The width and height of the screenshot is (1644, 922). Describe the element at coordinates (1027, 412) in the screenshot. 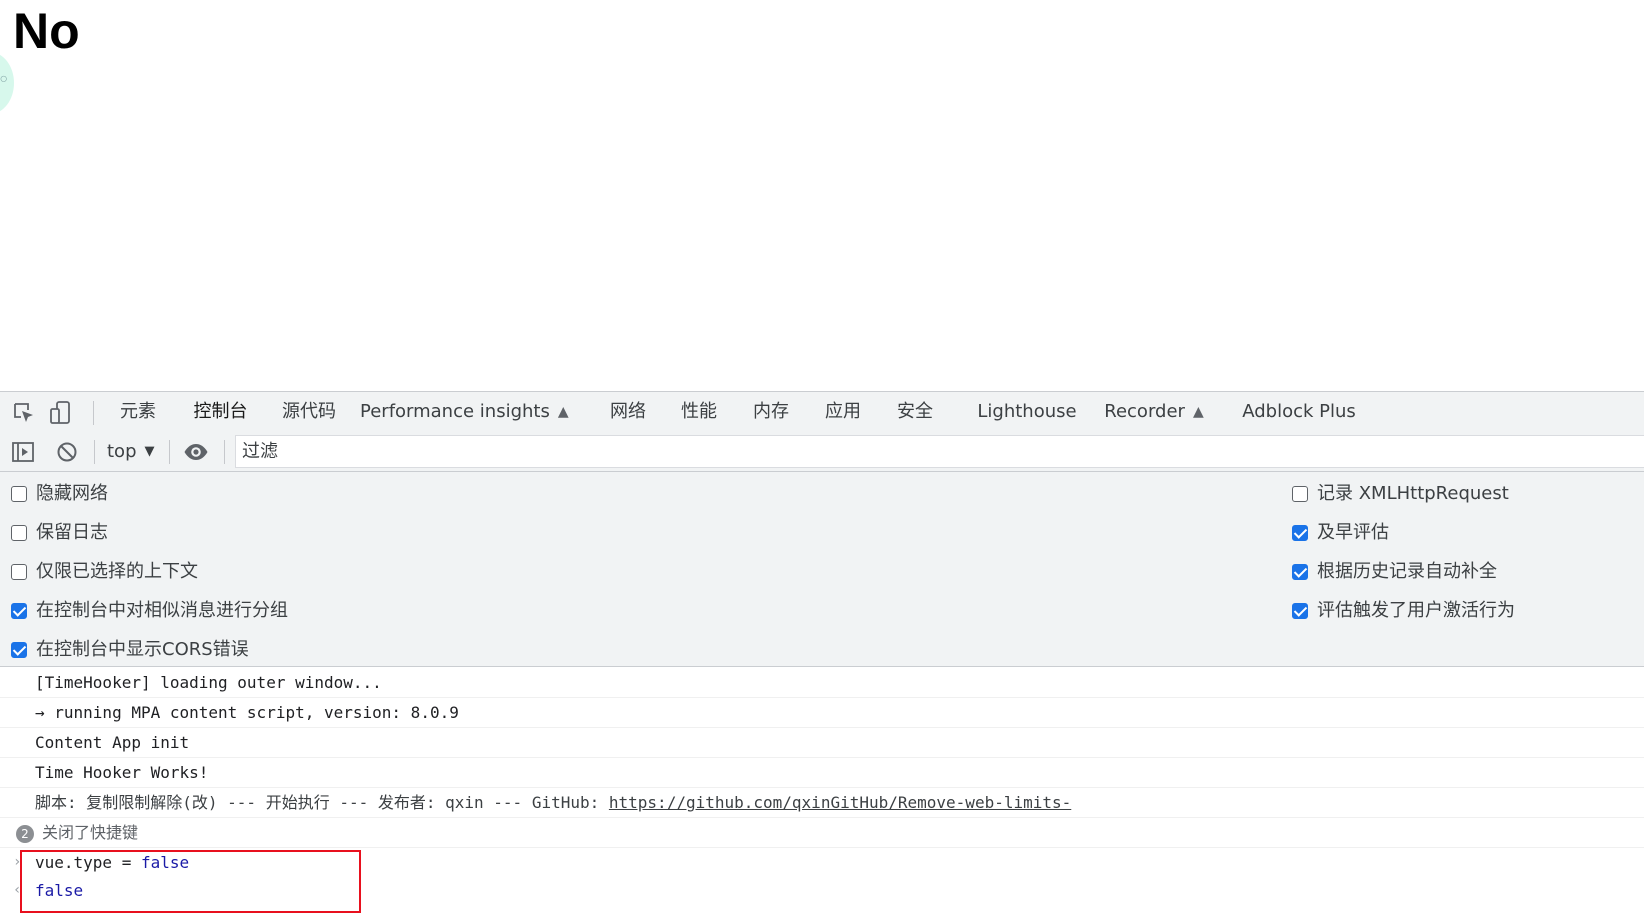

I see `tab-lighthouse: Lighthouse` at that location.